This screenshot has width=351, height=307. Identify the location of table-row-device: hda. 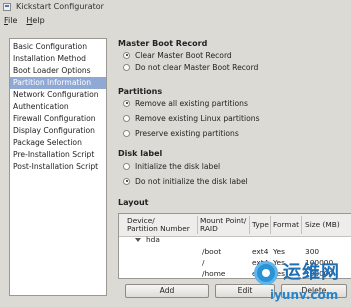
(235, 240).